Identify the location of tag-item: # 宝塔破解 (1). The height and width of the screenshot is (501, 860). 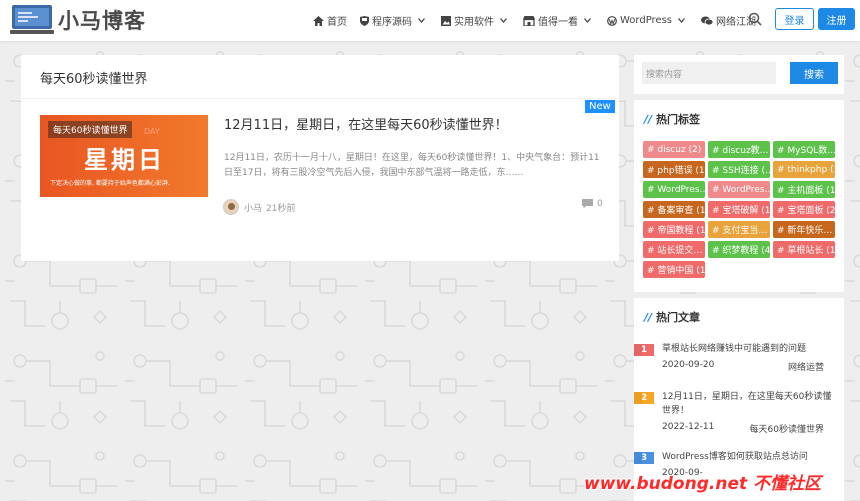
(739, 209).